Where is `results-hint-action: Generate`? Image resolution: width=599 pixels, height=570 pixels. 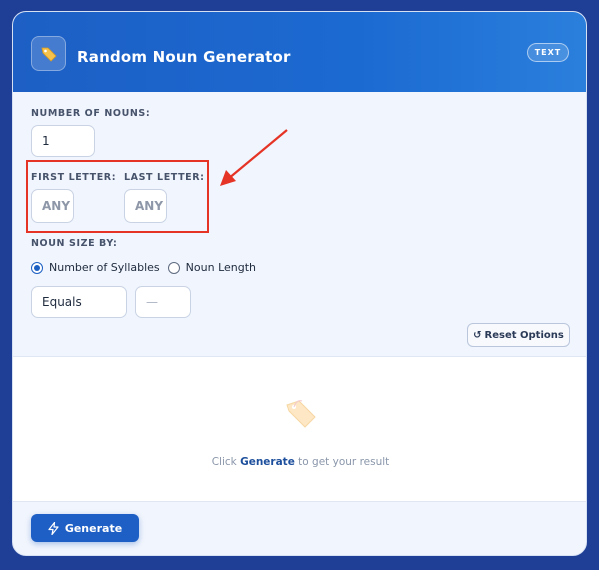 results-hint-action: Generate is located at coordinates (267, 462).